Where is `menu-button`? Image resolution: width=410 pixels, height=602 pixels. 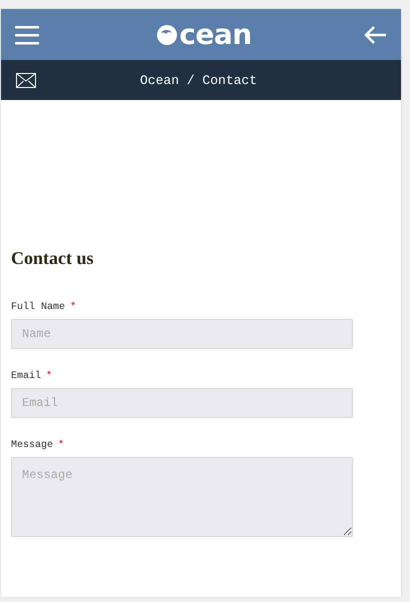
menu-button is located at coordinates (27, 34).